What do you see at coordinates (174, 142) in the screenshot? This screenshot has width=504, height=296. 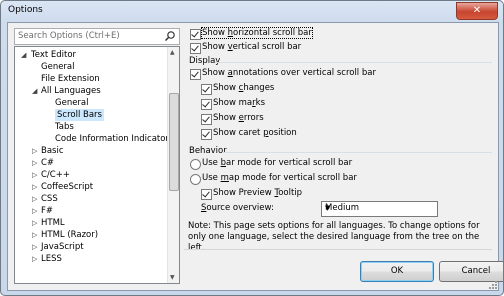 I see `scroll-thumb` at bounding box center [174, 142].